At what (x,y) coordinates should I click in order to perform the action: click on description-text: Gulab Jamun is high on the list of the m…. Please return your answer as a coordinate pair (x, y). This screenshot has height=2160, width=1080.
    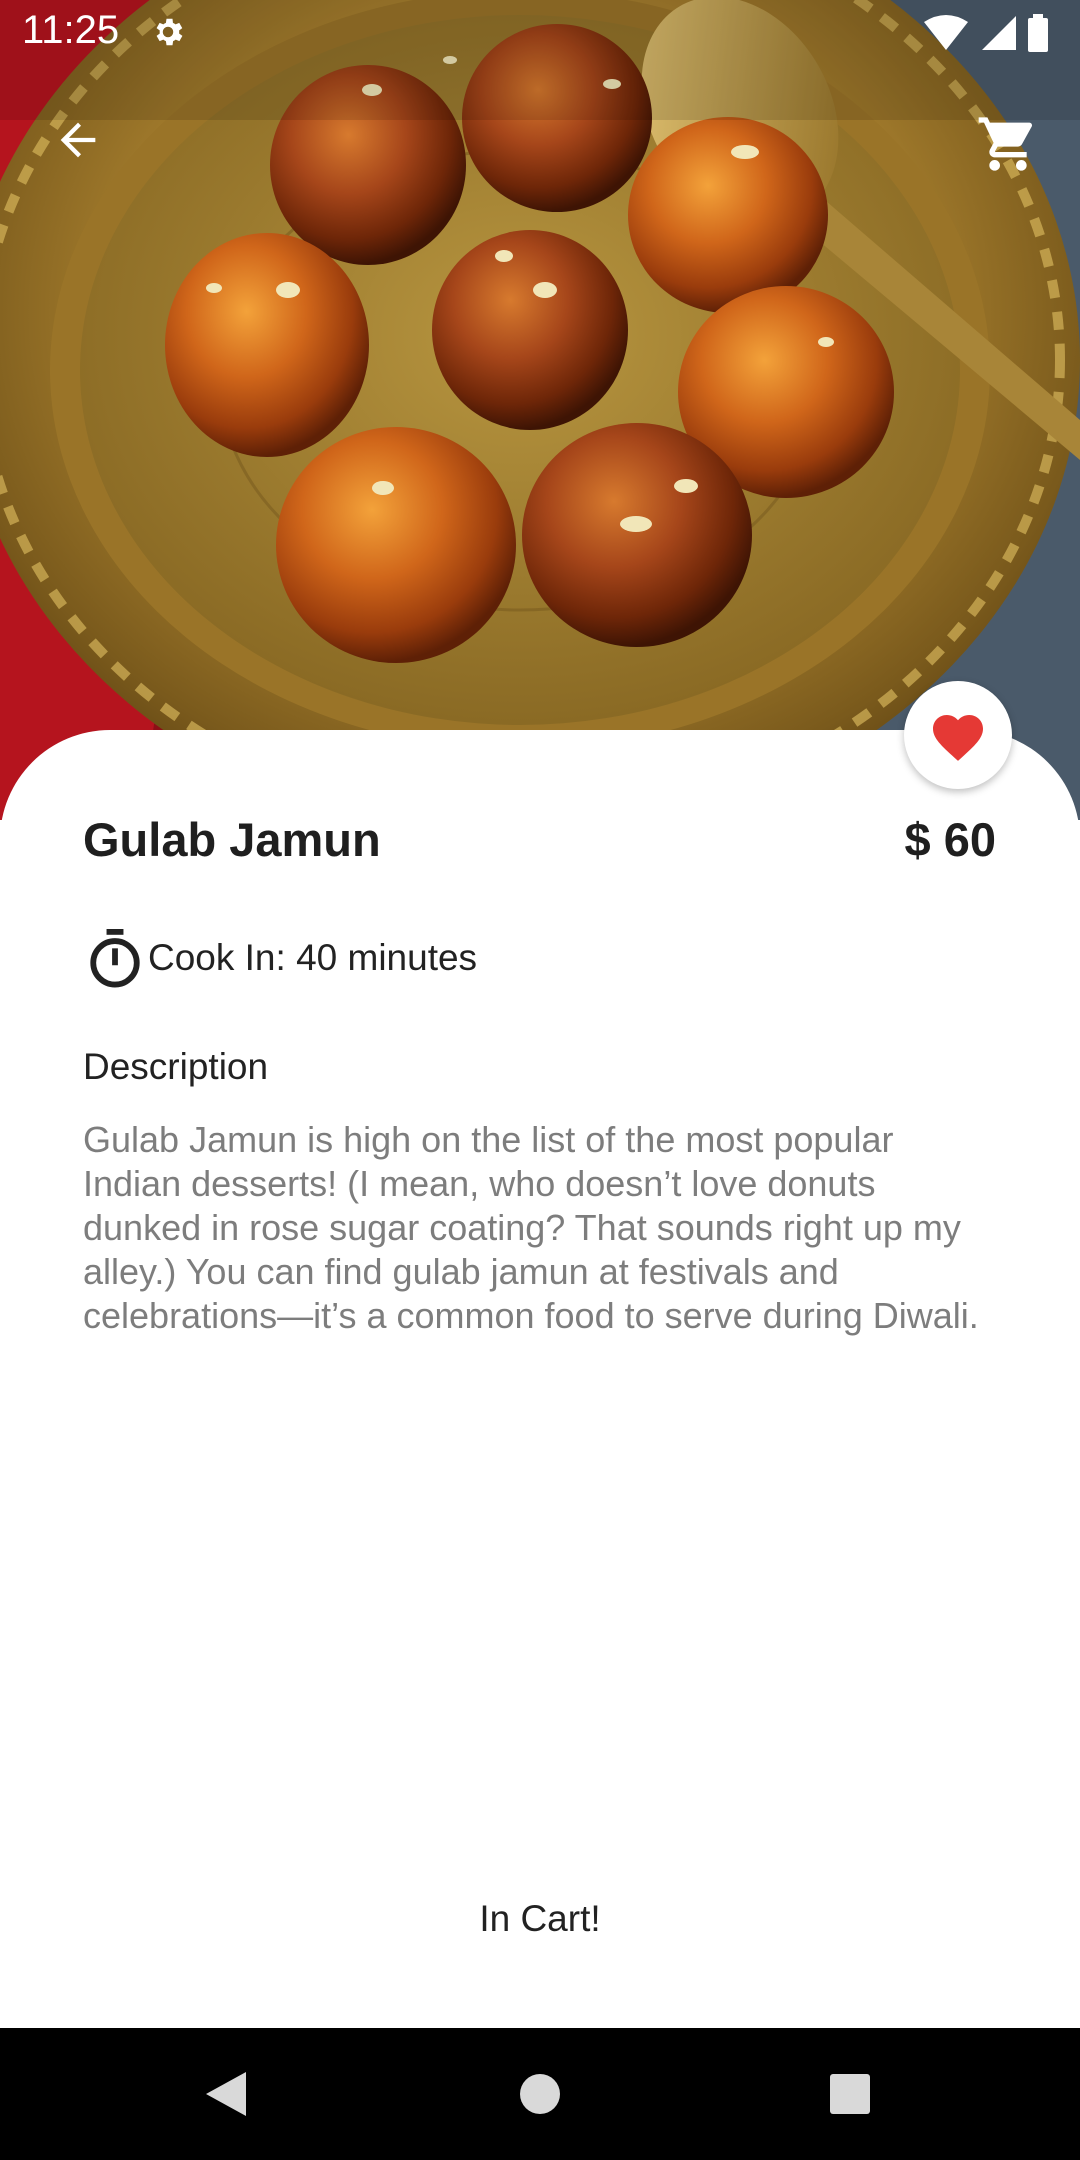
    Looking at the image, I should click on (531, 1227).